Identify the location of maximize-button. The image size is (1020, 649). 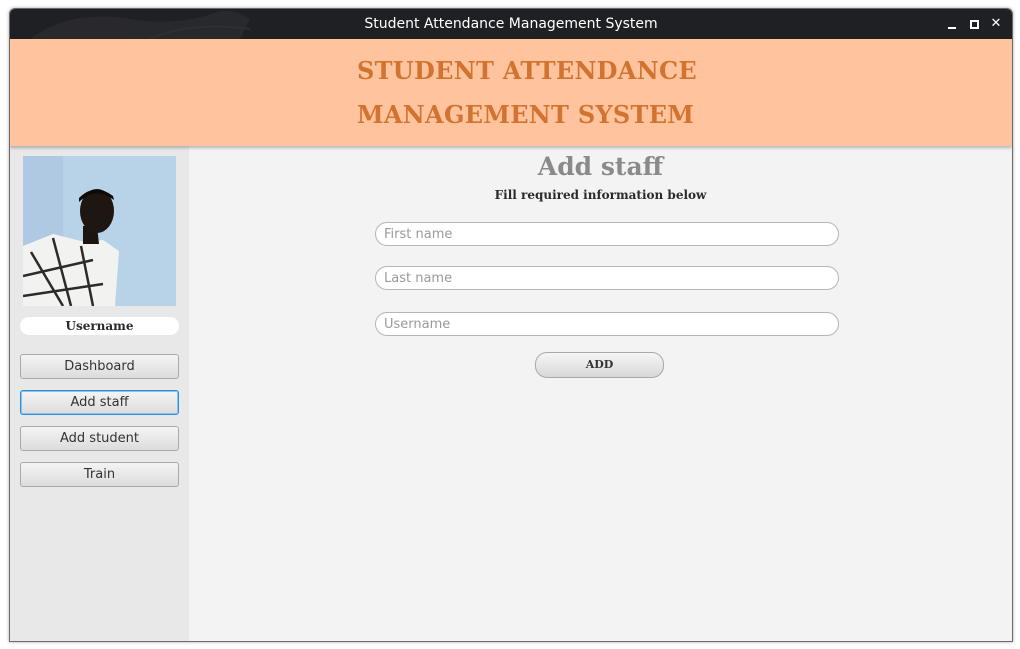
(974, 24).